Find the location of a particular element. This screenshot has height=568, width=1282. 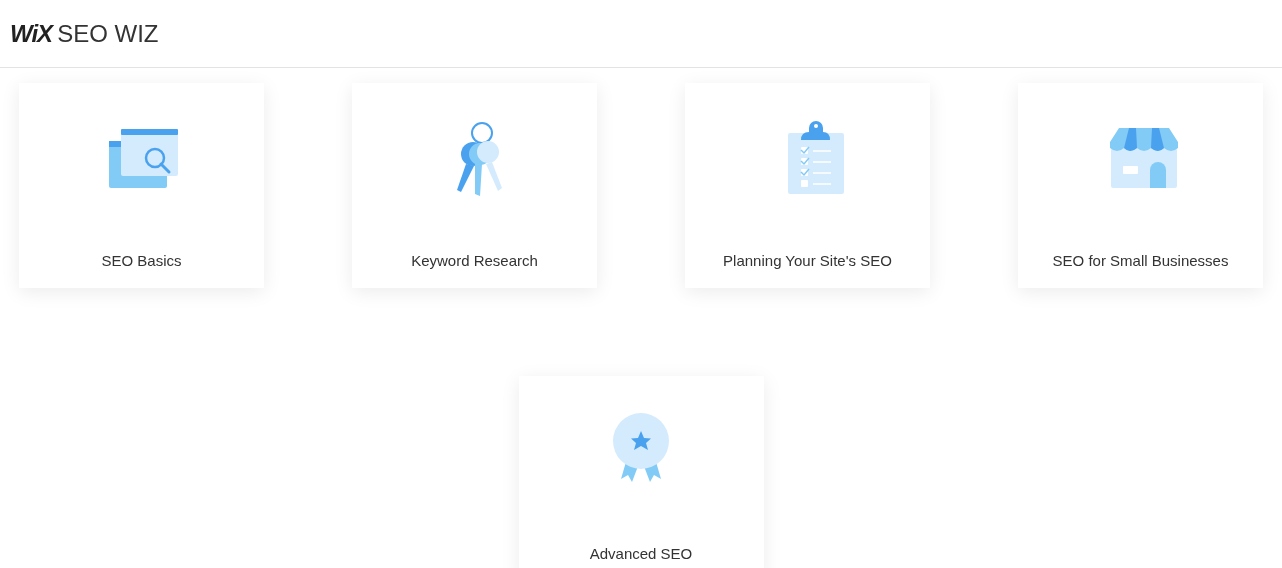

card-label: Planning Your Site's SEO is located at coordinates (807, 260).